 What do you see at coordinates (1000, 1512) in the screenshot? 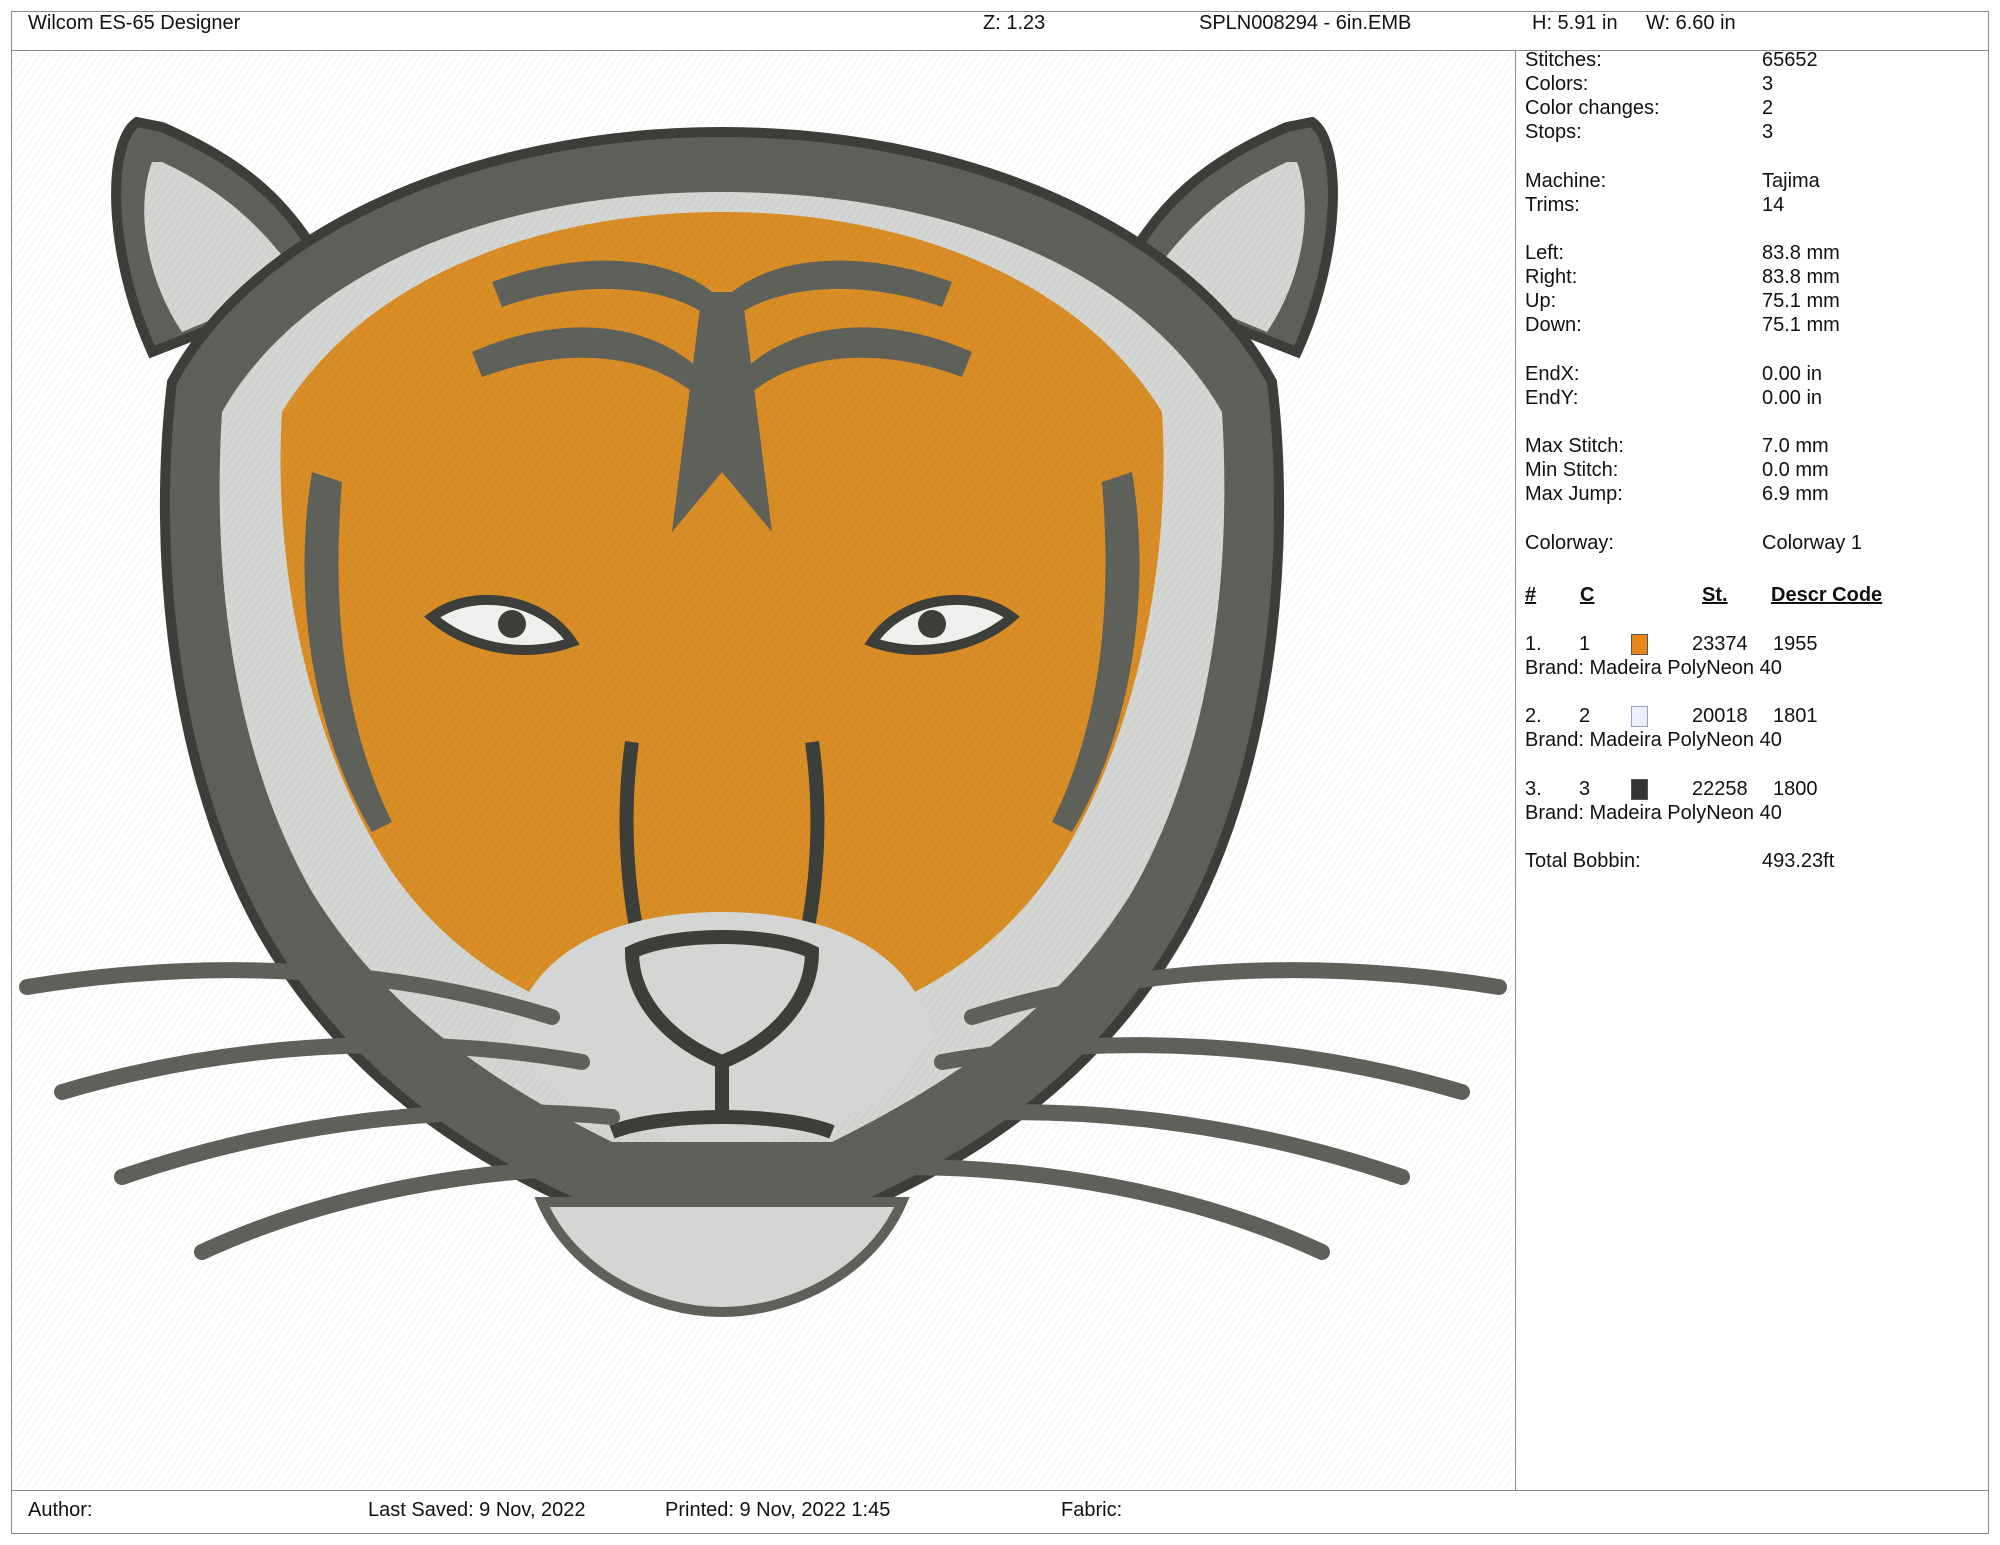
I see `footer-bar` at bounding box center [1000, 1512].